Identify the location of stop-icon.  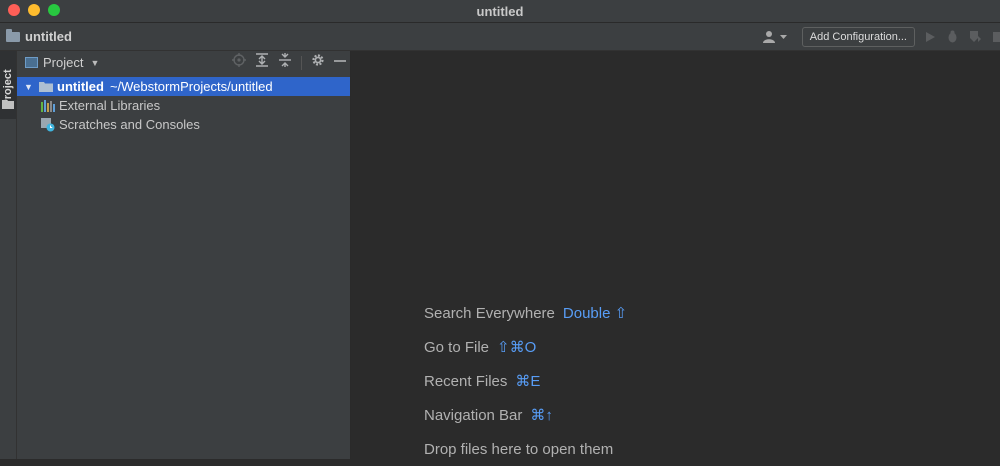
(996, 36).